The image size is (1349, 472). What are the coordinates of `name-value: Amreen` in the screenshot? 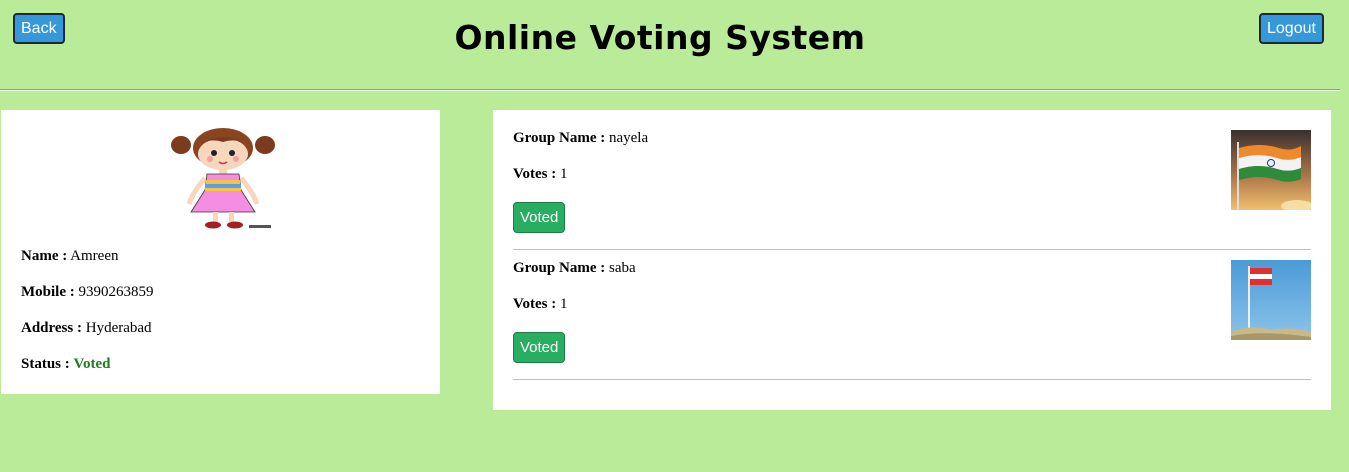 It's located at (94, 256).